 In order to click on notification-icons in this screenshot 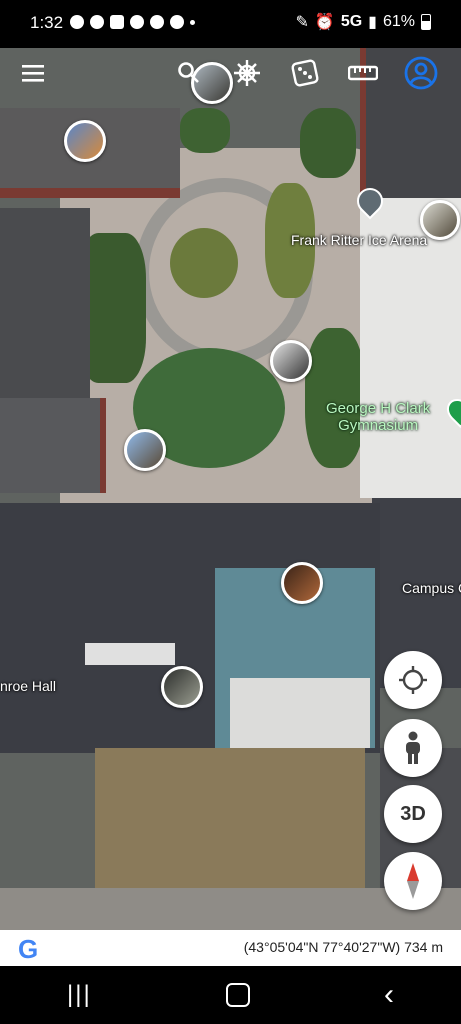, I will do `click(132, 22)`.